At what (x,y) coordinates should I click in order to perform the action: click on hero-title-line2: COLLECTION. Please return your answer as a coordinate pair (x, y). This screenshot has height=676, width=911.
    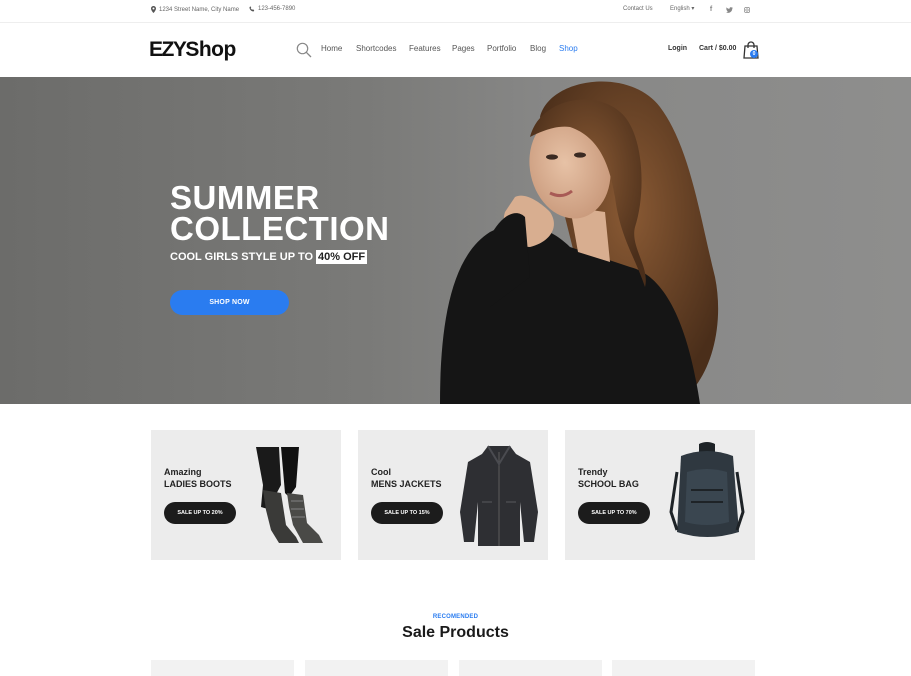
    Looking at the image, I should click on (280, 228).